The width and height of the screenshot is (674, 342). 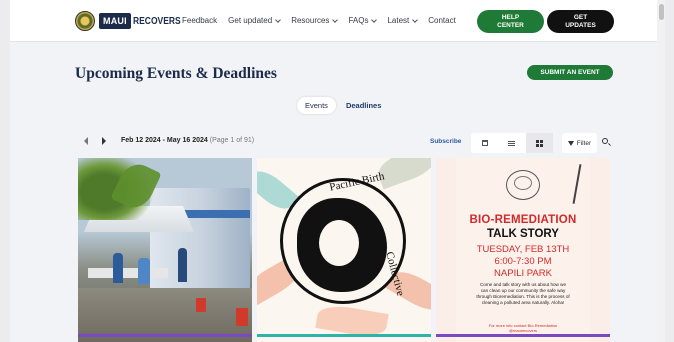 I want to click on tab-events: Events, so click(x=316, y=105).